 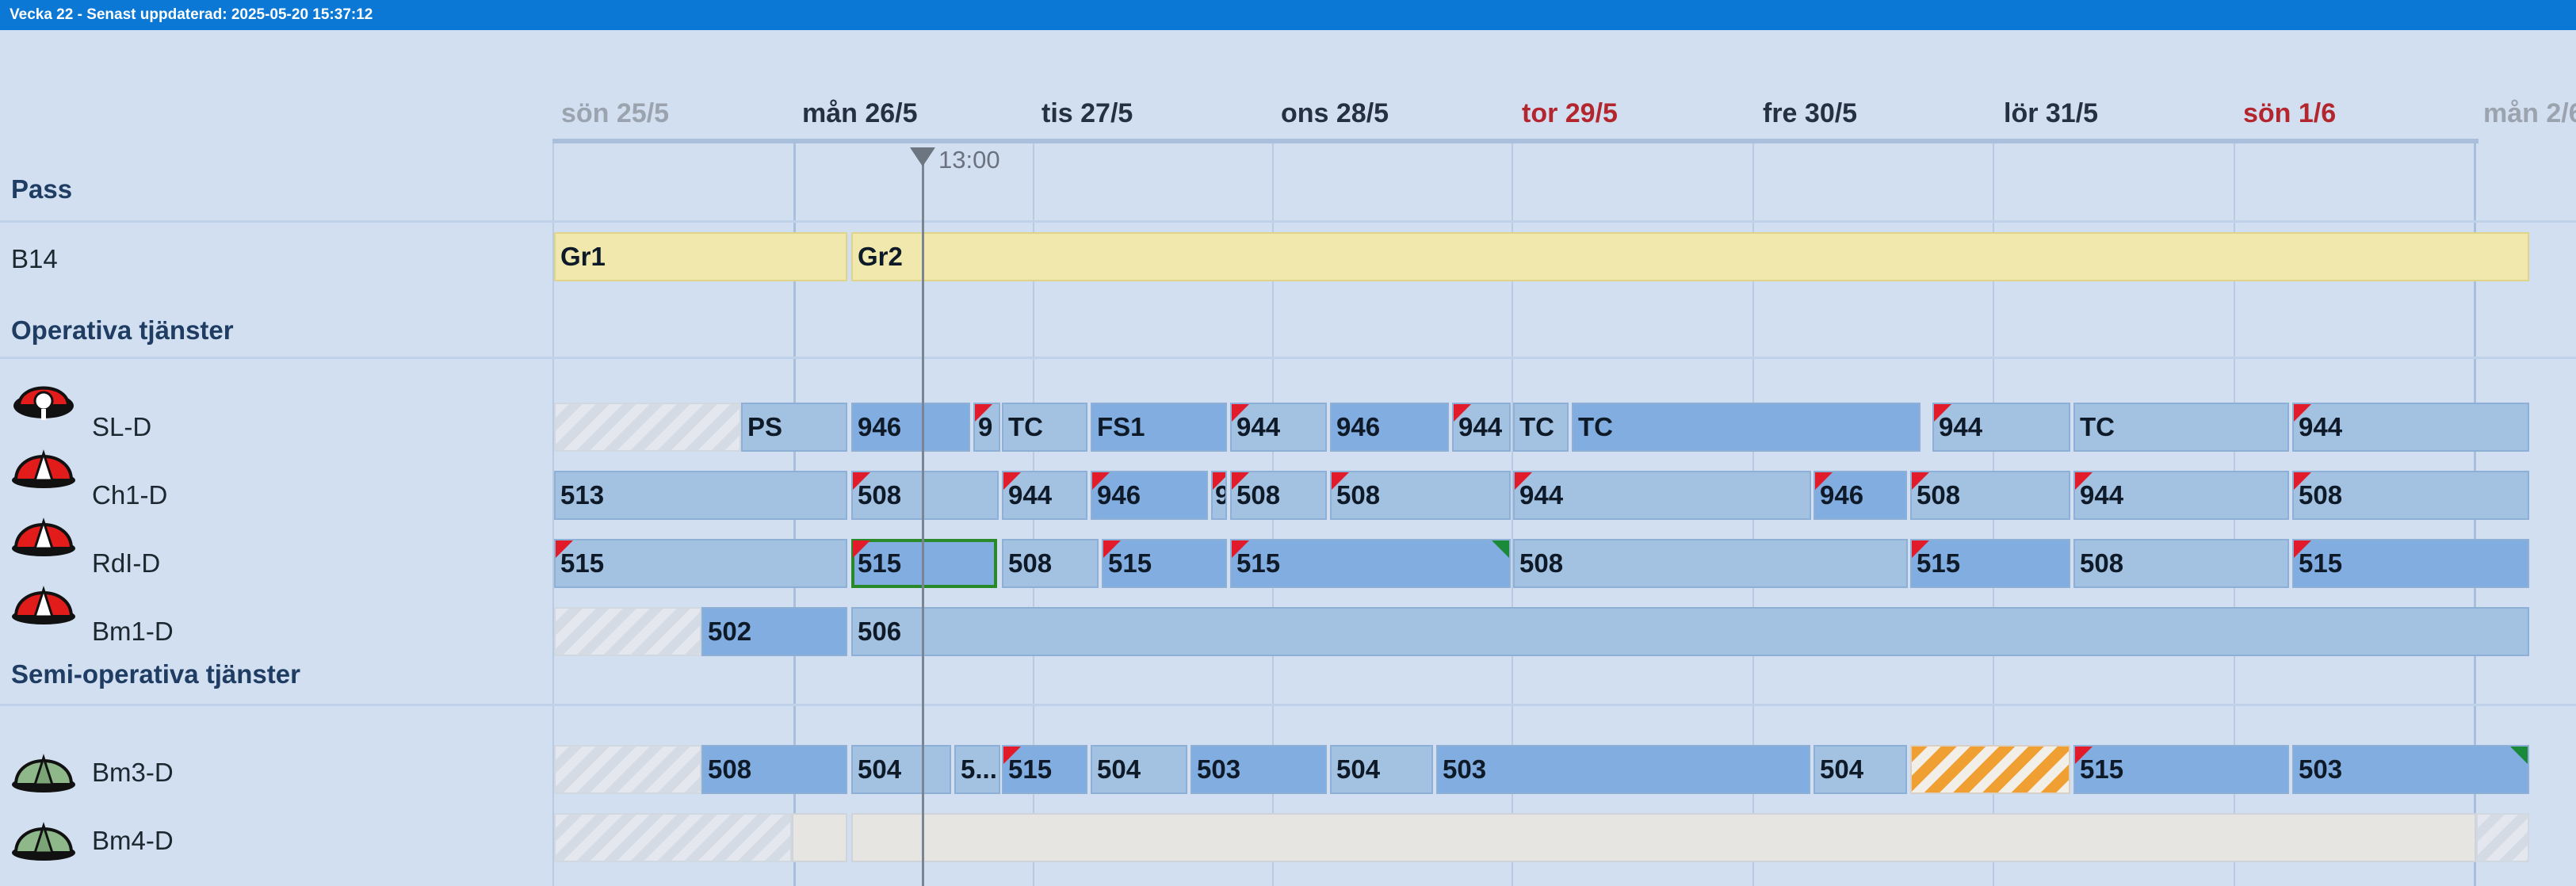 What do you see at coordinates (615, 113) in the screenshot?
I see `day-header-sun: sön 25/5` at bounding box center [615, 113].